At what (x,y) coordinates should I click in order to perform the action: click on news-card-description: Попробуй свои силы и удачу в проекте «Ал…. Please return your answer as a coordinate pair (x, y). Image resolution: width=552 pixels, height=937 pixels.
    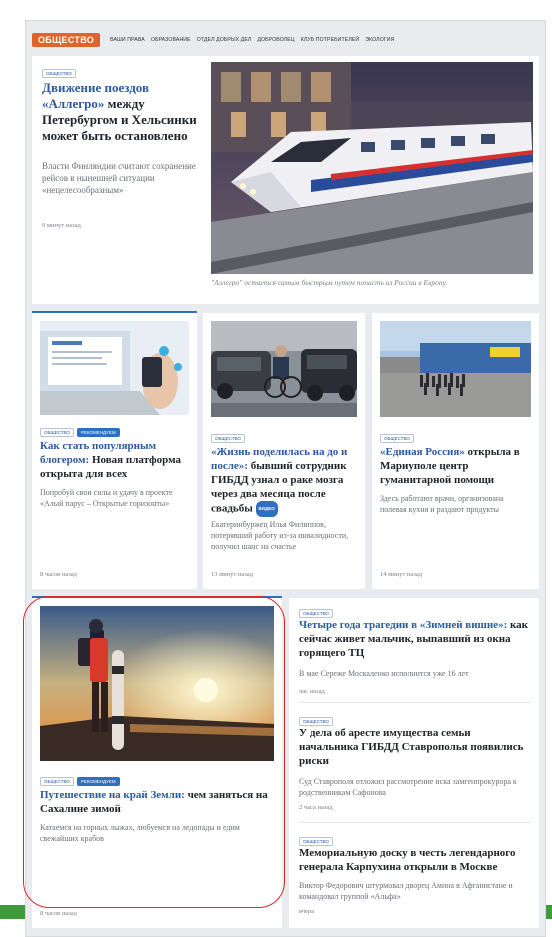
    Looking at the image, I should click on (106, 498).